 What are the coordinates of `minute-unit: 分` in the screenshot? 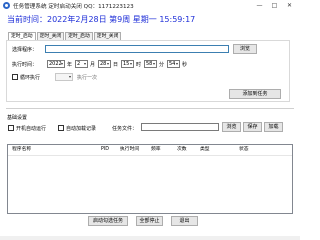 It's located at (162, 65).